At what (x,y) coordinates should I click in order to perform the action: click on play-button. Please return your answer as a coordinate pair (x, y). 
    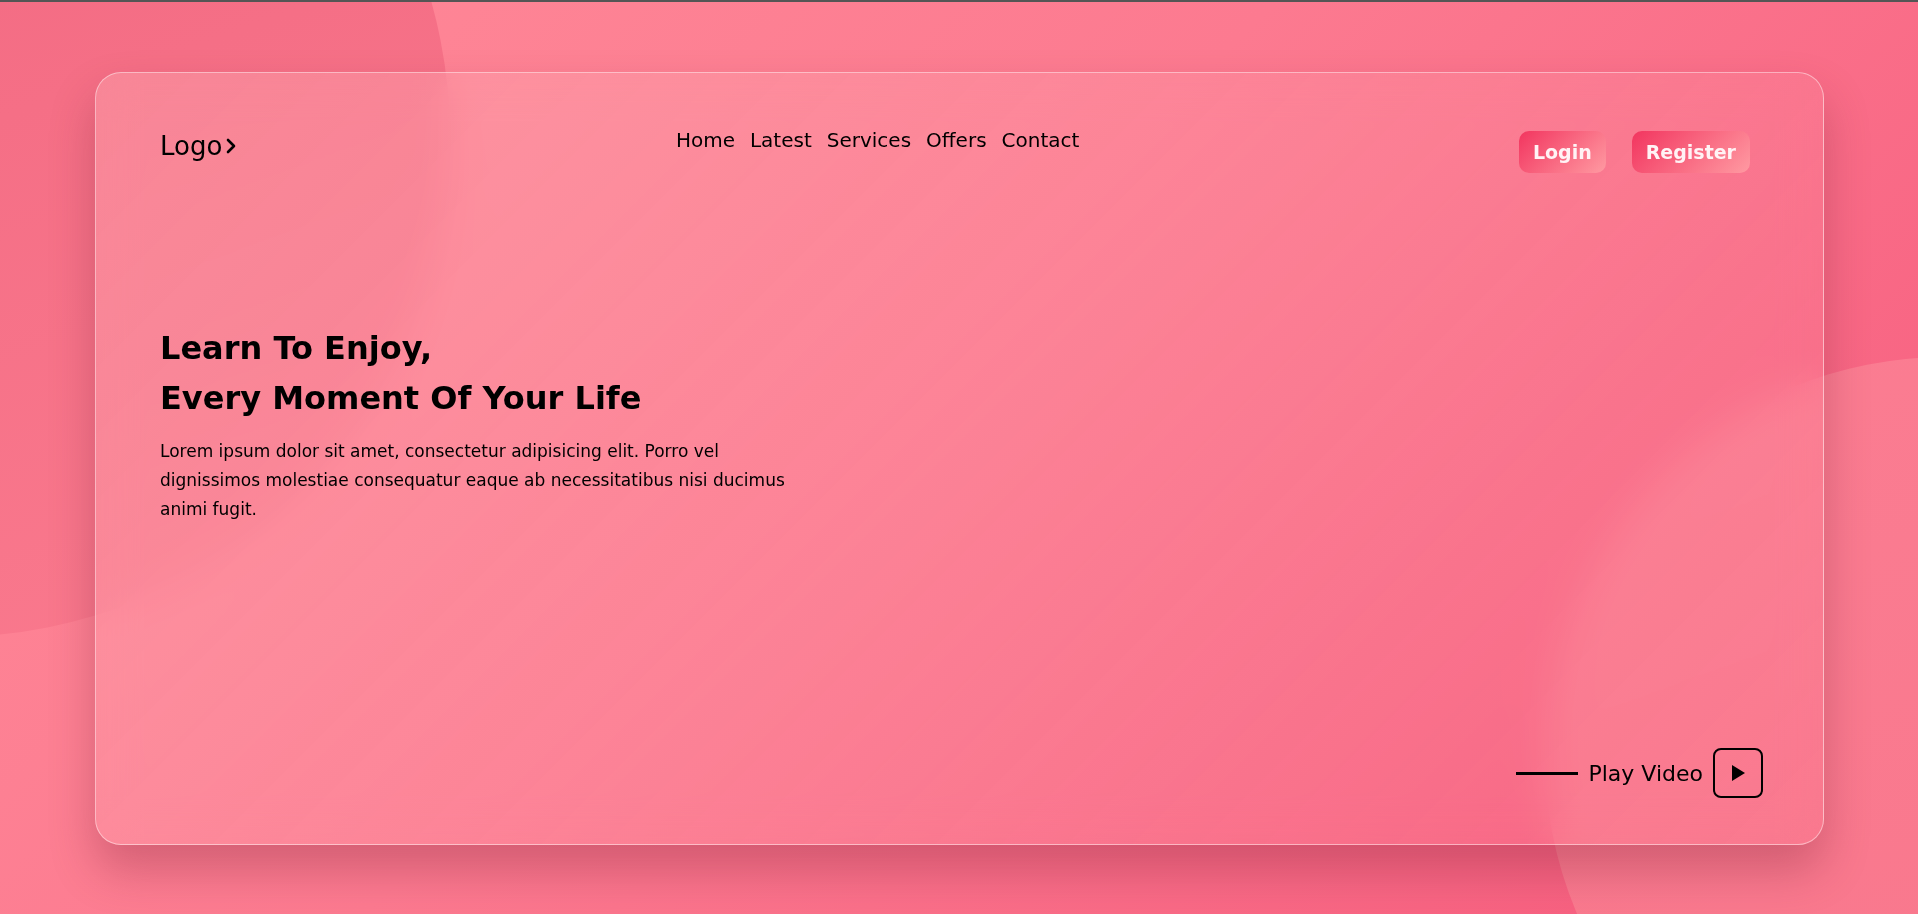
    Looking at the image, I should click on (1738, 773).